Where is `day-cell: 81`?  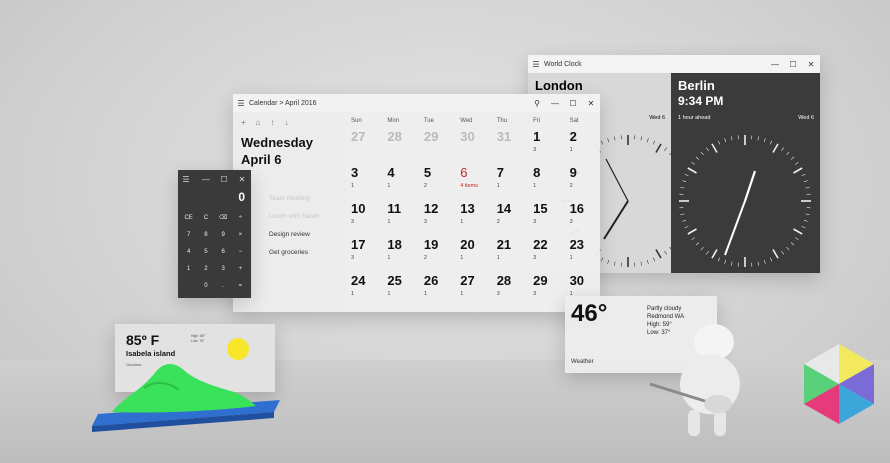
day-cell: 81 is located at coordinates (545, 184).